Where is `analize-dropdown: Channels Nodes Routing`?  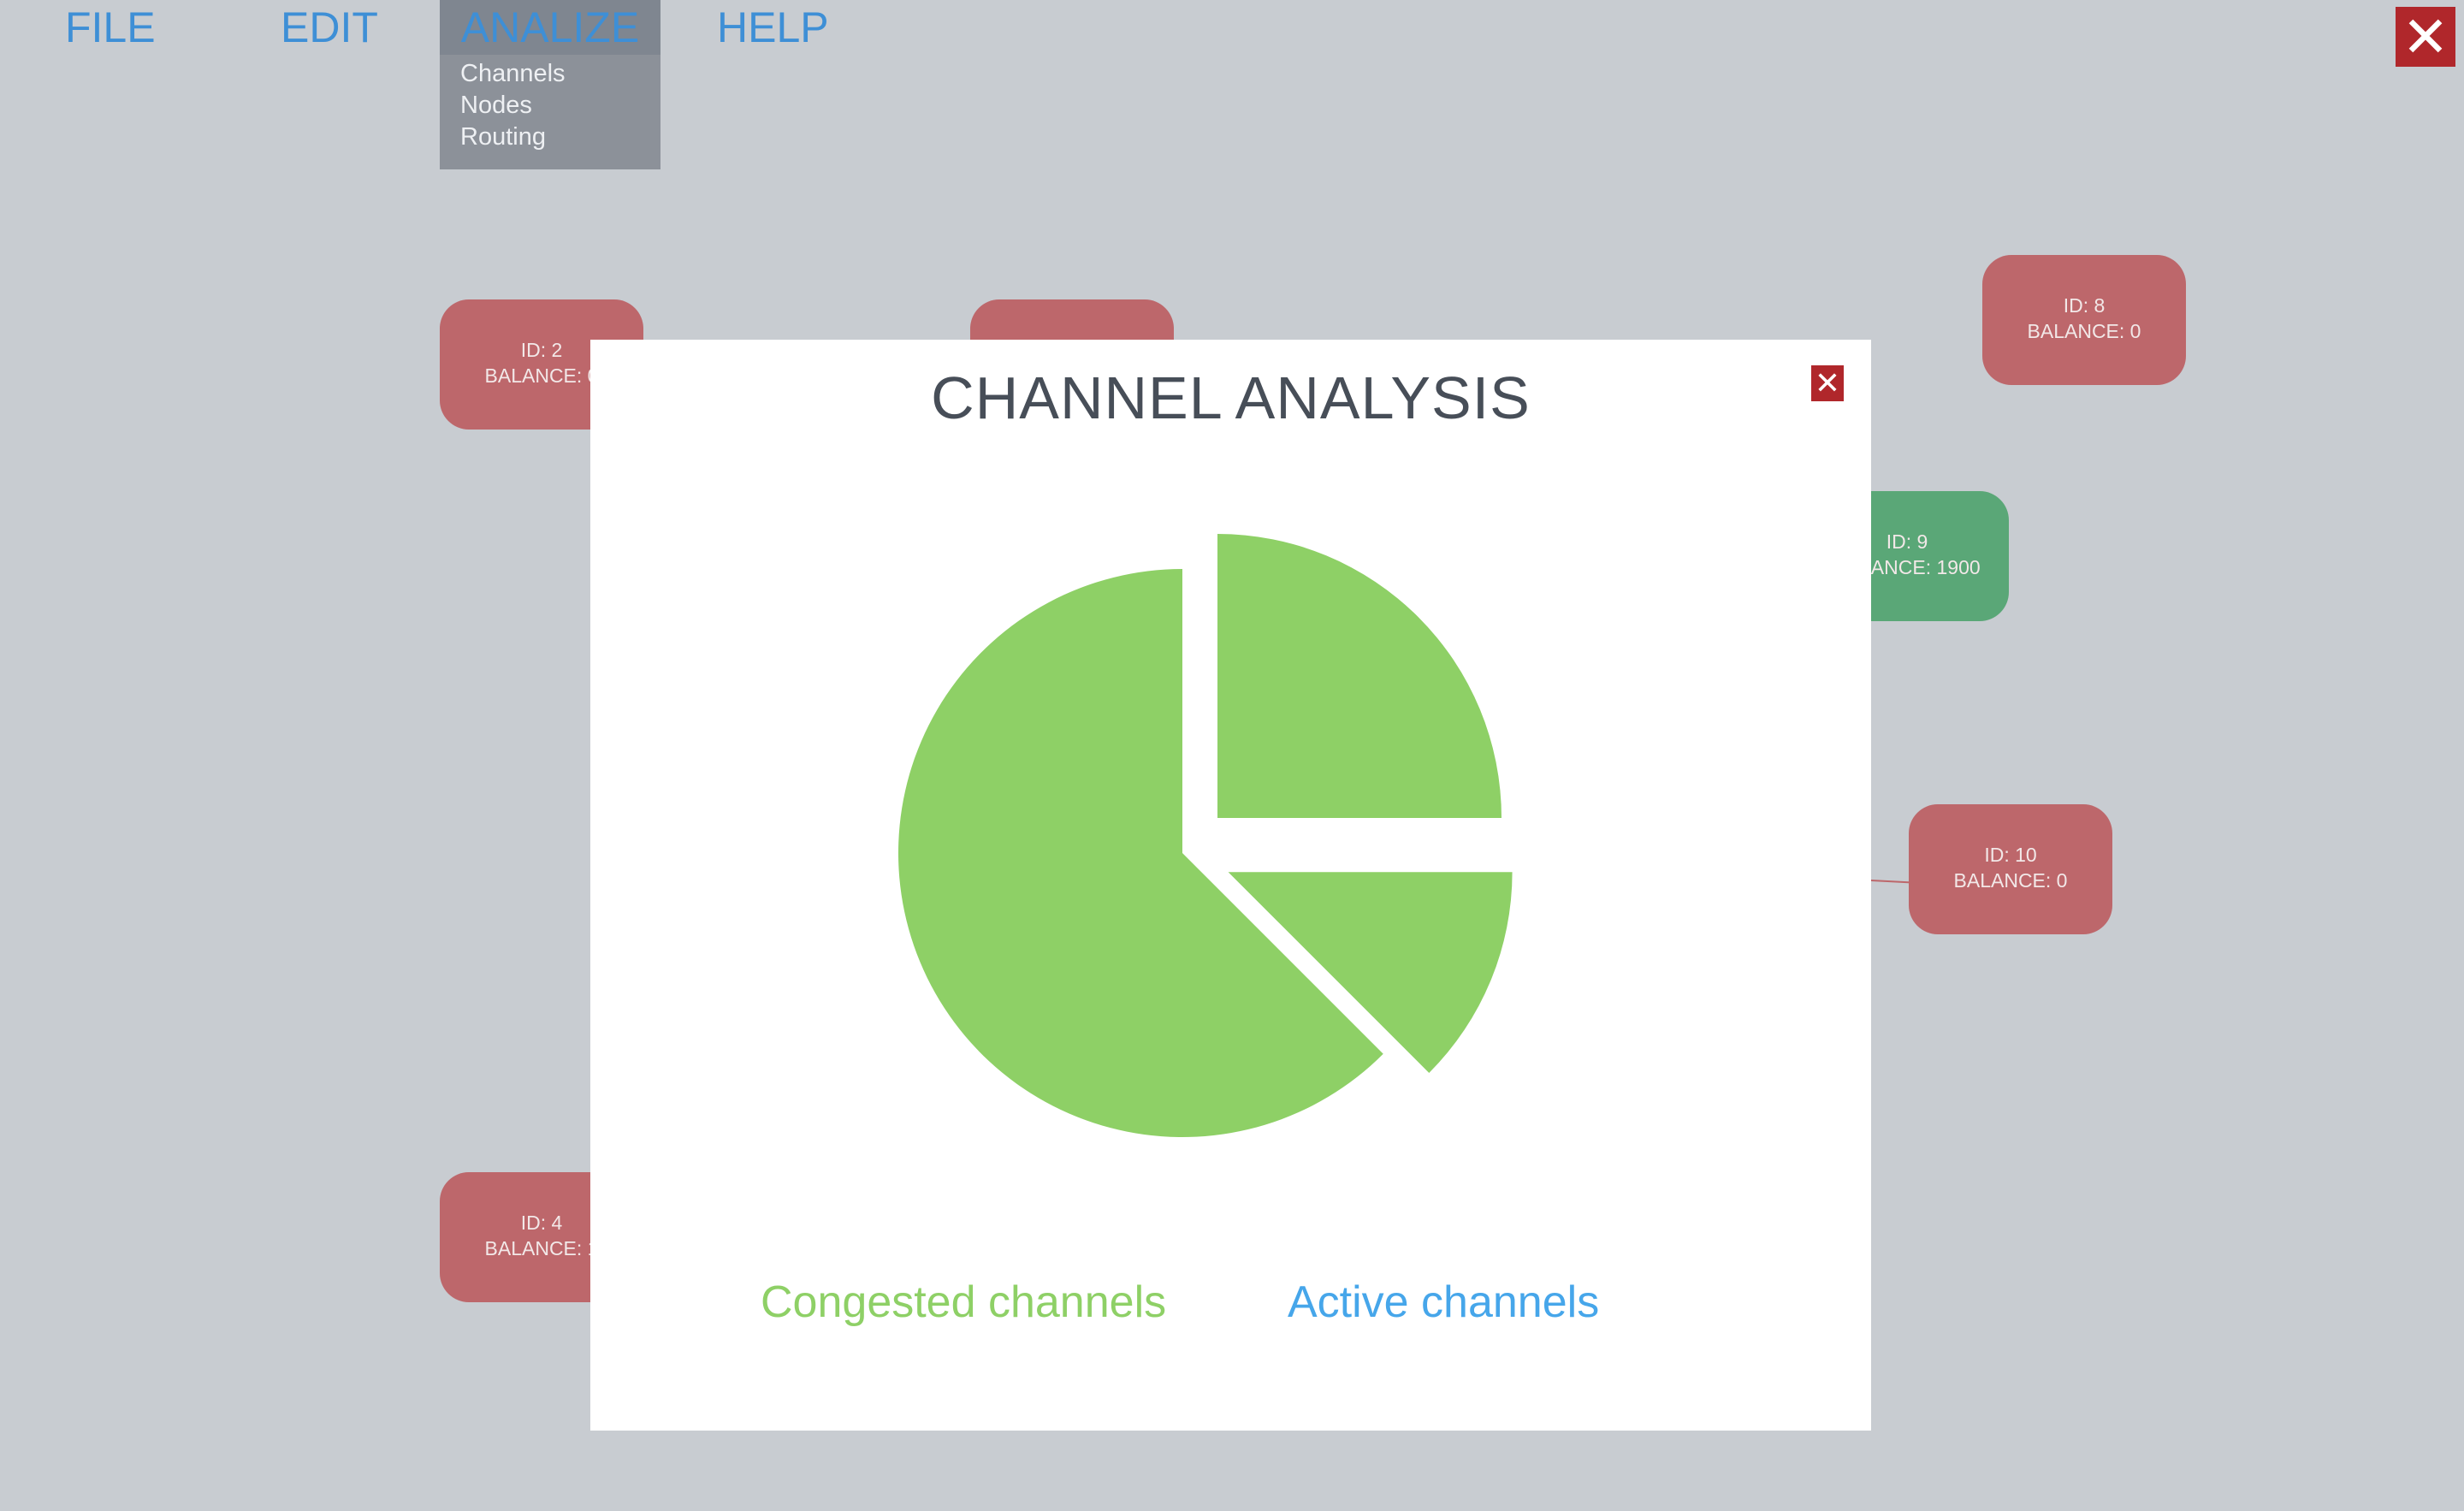 analize-dropdown: Channels Nodes Routing is located at coordinates (550, 112).